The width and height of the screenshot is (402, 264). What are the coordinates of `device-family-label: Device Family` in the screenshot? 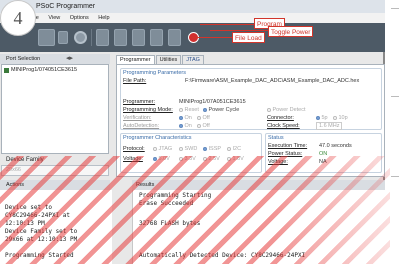 It's located at (25, 160).